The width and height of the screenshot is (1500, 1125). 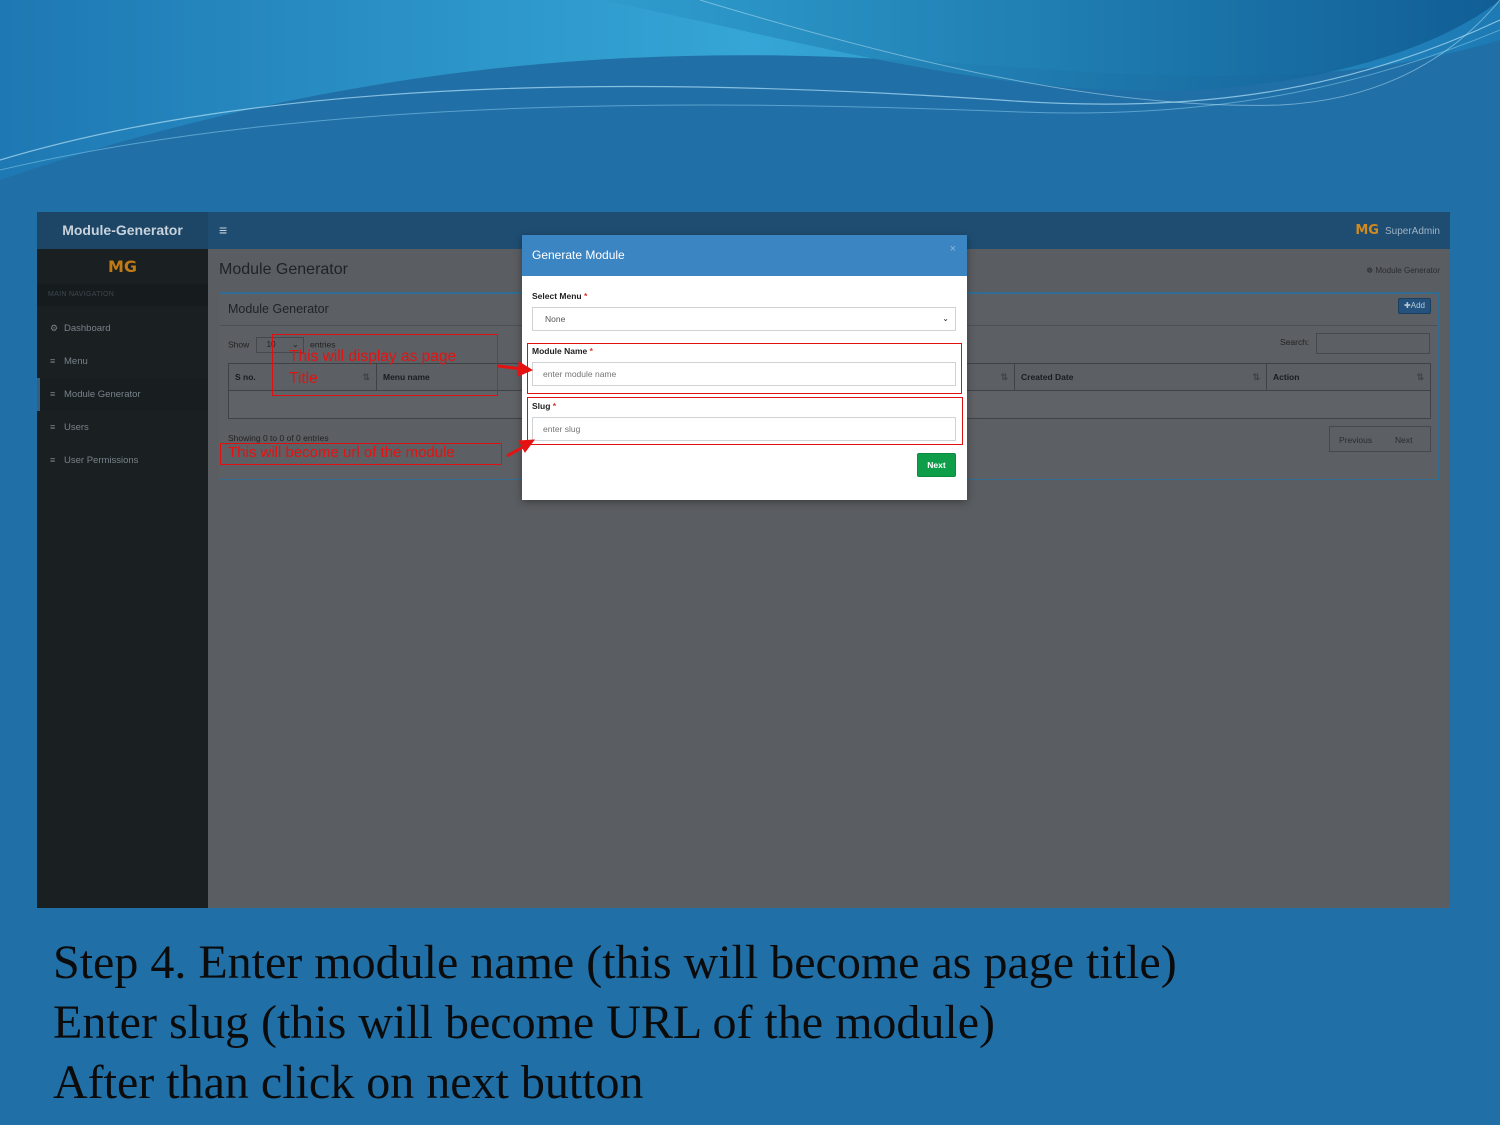 I want to click on chevron-down-icon: ⌄, so click(x=945, y=318).